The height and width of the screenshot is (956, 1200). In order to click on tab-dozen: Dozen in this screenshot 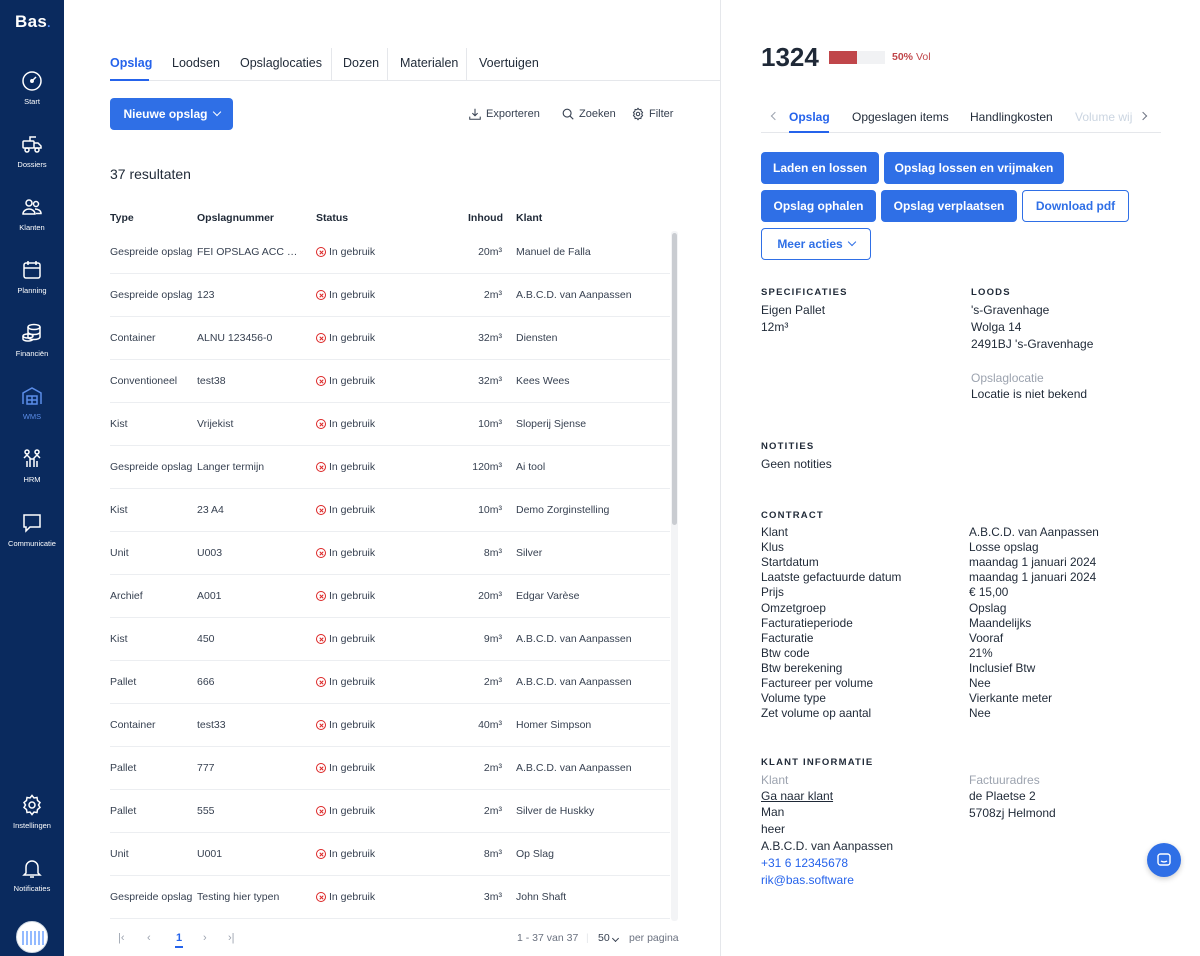, I will do `click(361, 63)`.